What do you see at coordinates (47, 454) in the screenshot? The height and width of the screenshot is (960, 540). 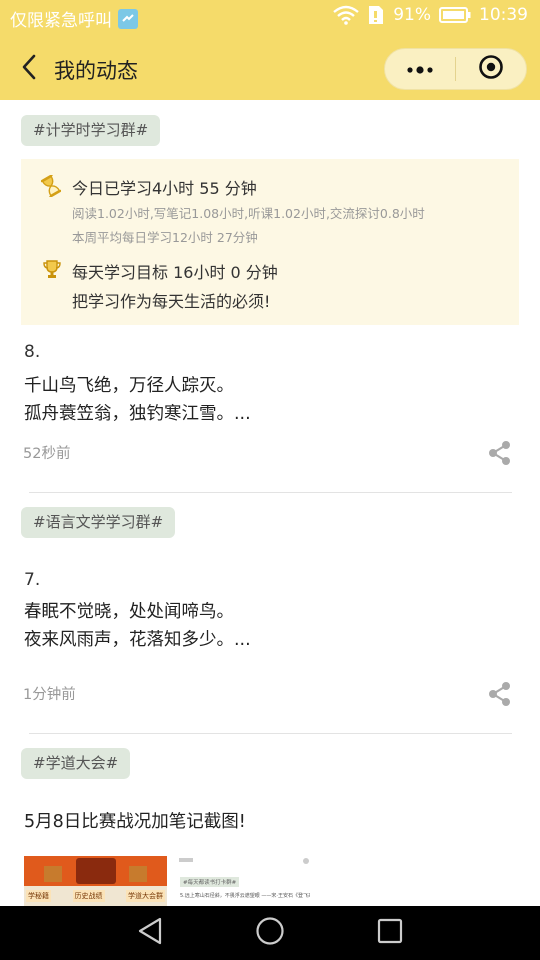 I see `post-timestamp: 52秒前` at bounding box center [47, 454].